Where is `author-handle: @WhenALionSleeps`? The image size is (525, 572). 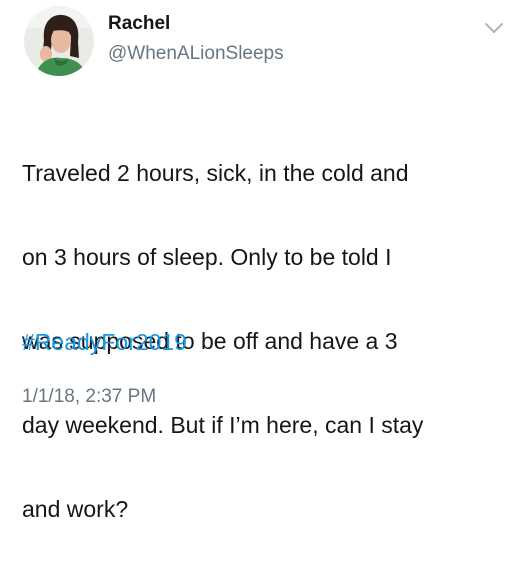
author-handle: @WhenALionSleeps is located at coordinates (196, 54).